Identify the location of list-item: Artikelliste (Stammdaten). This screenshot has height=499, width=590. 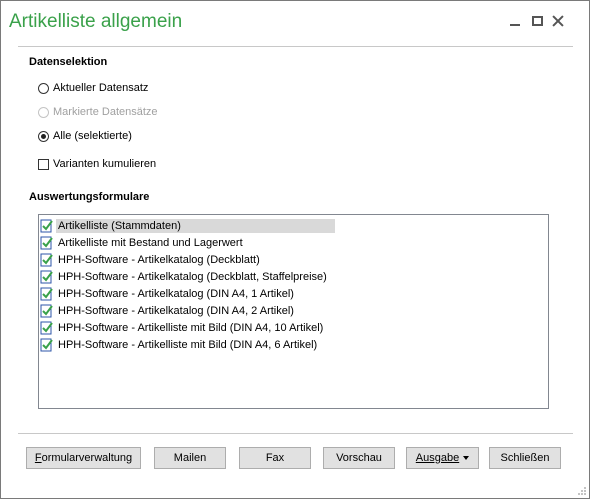
(187, 226).